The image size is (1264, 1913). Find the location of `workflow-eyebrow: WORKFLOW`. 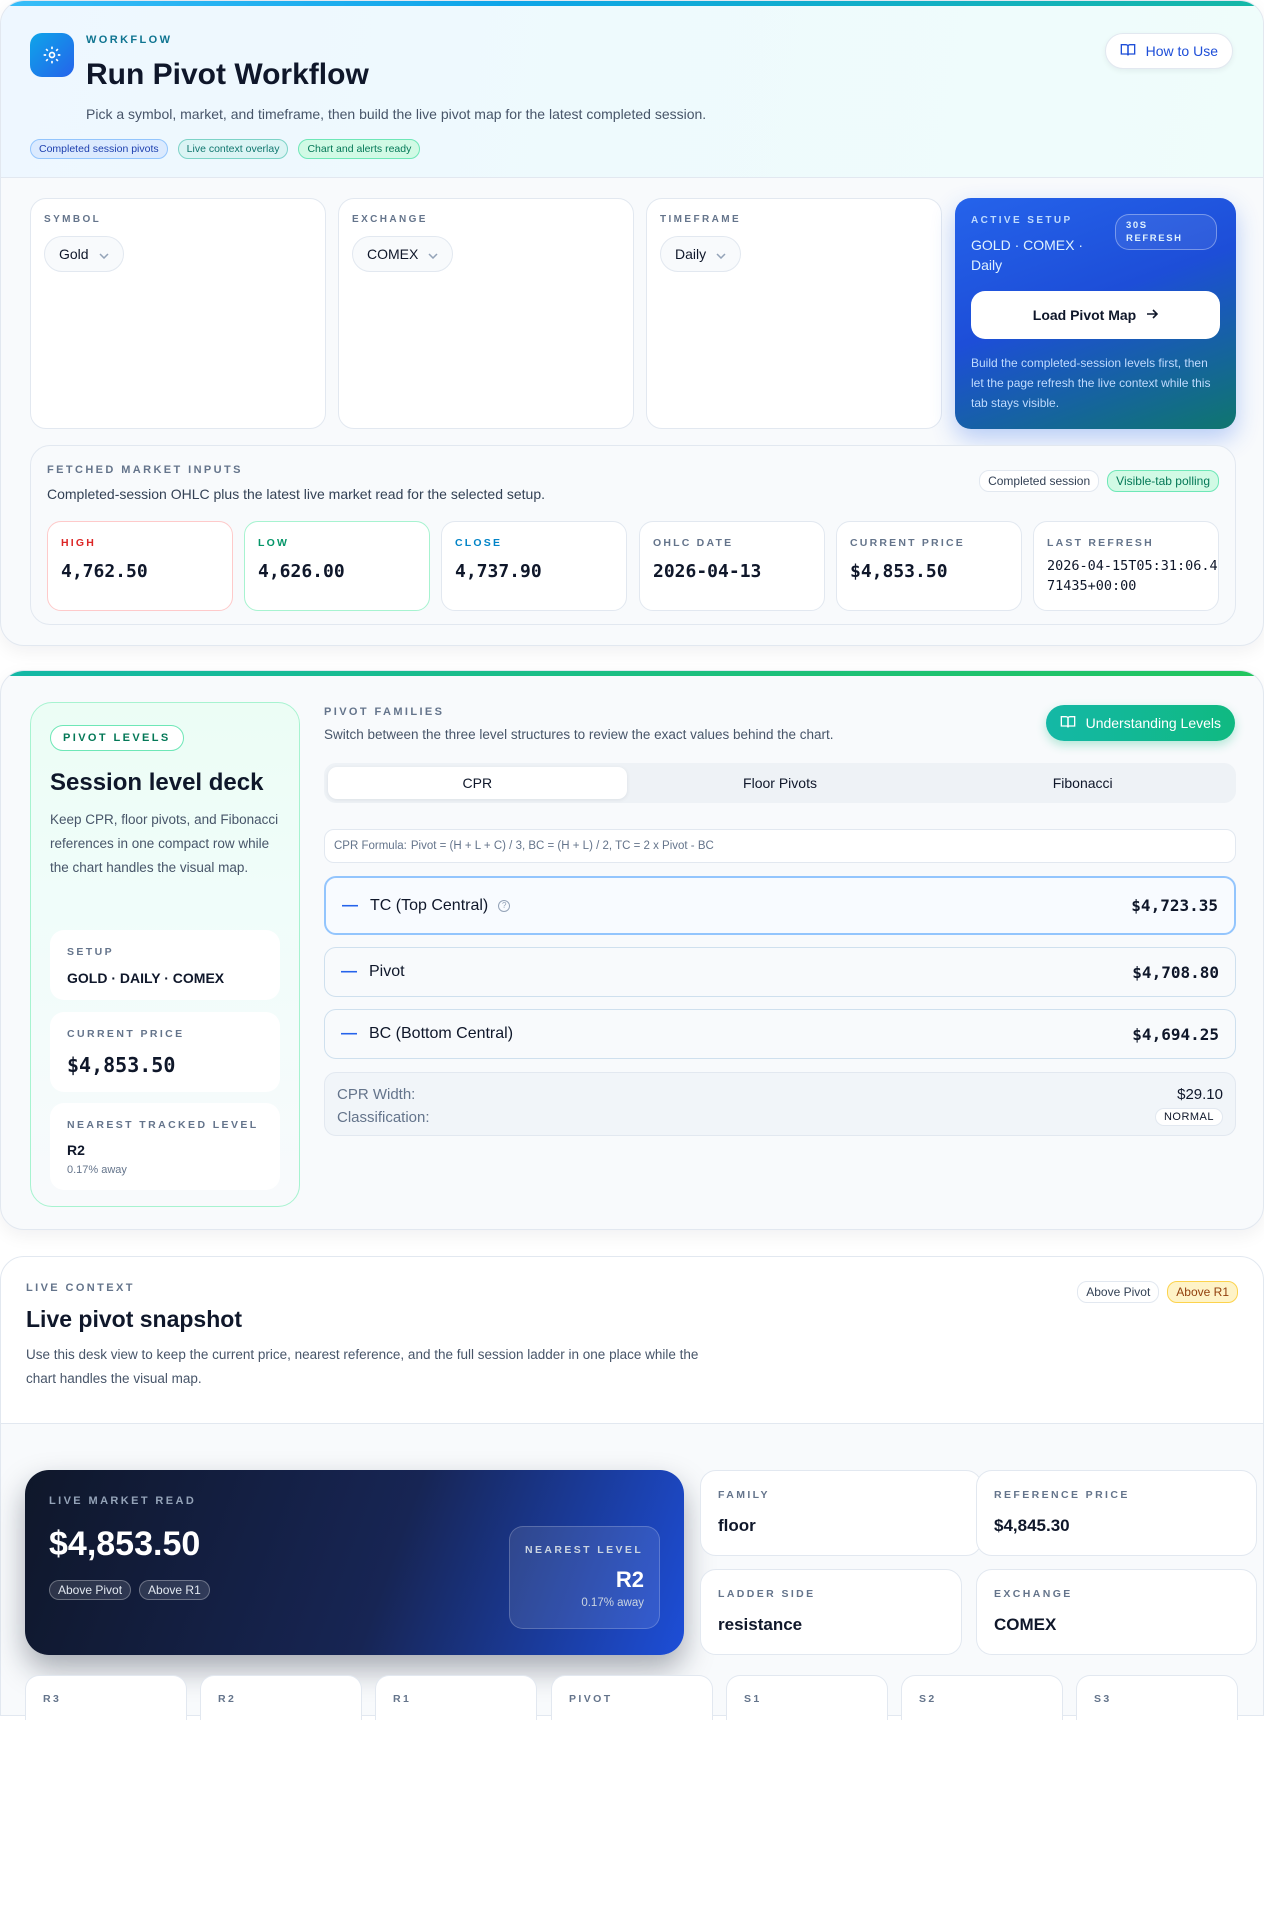

workflow-eyebrow: WORKFLOW is located at coordinates (129, 40).